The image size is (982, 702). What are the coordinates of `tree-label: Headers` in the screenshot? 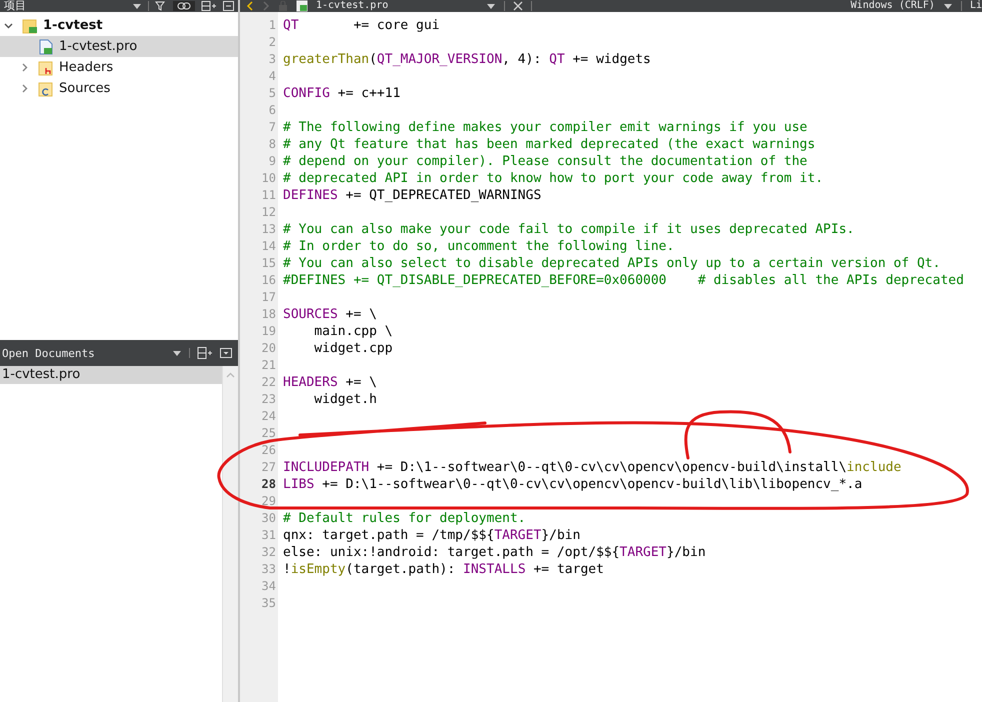 It's located at (86, 67).